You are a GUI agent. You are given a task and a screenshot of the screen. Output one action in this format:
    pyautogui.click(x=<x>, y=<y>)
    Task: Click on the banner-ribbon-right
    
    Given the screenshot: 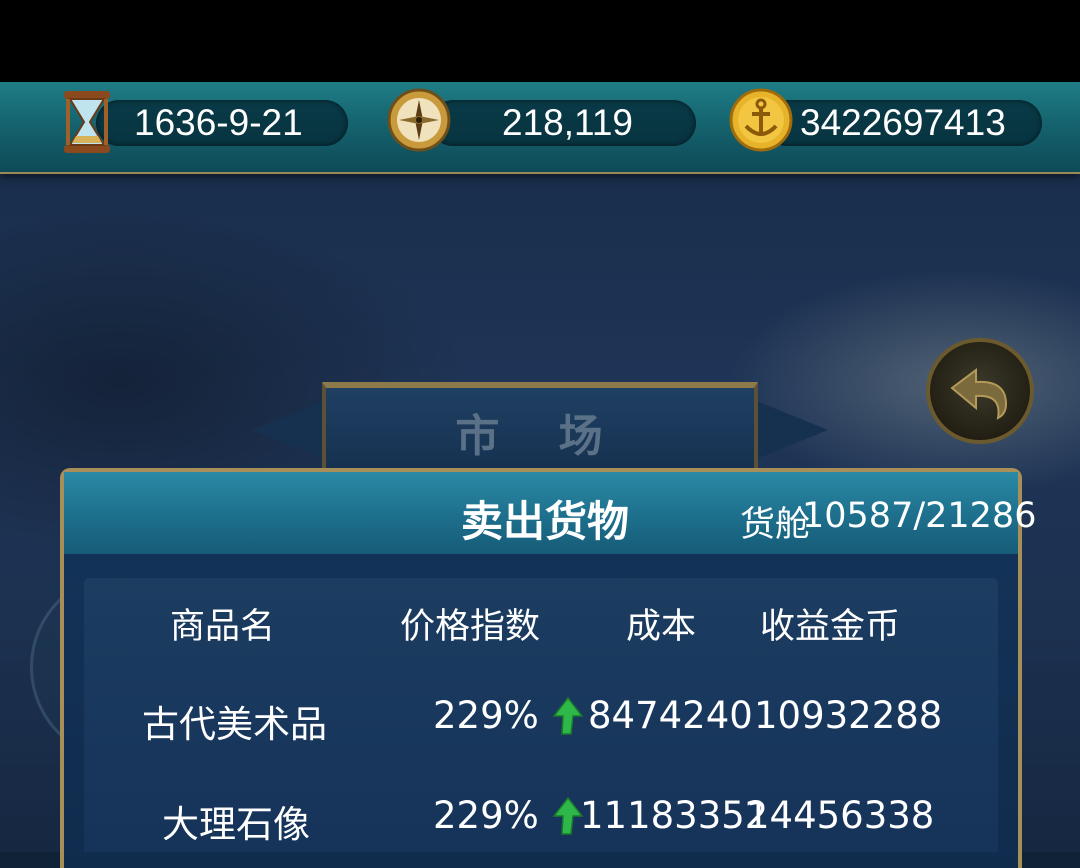 What is the action you would take?
    pyautogui.click(x=791, y=430)
    